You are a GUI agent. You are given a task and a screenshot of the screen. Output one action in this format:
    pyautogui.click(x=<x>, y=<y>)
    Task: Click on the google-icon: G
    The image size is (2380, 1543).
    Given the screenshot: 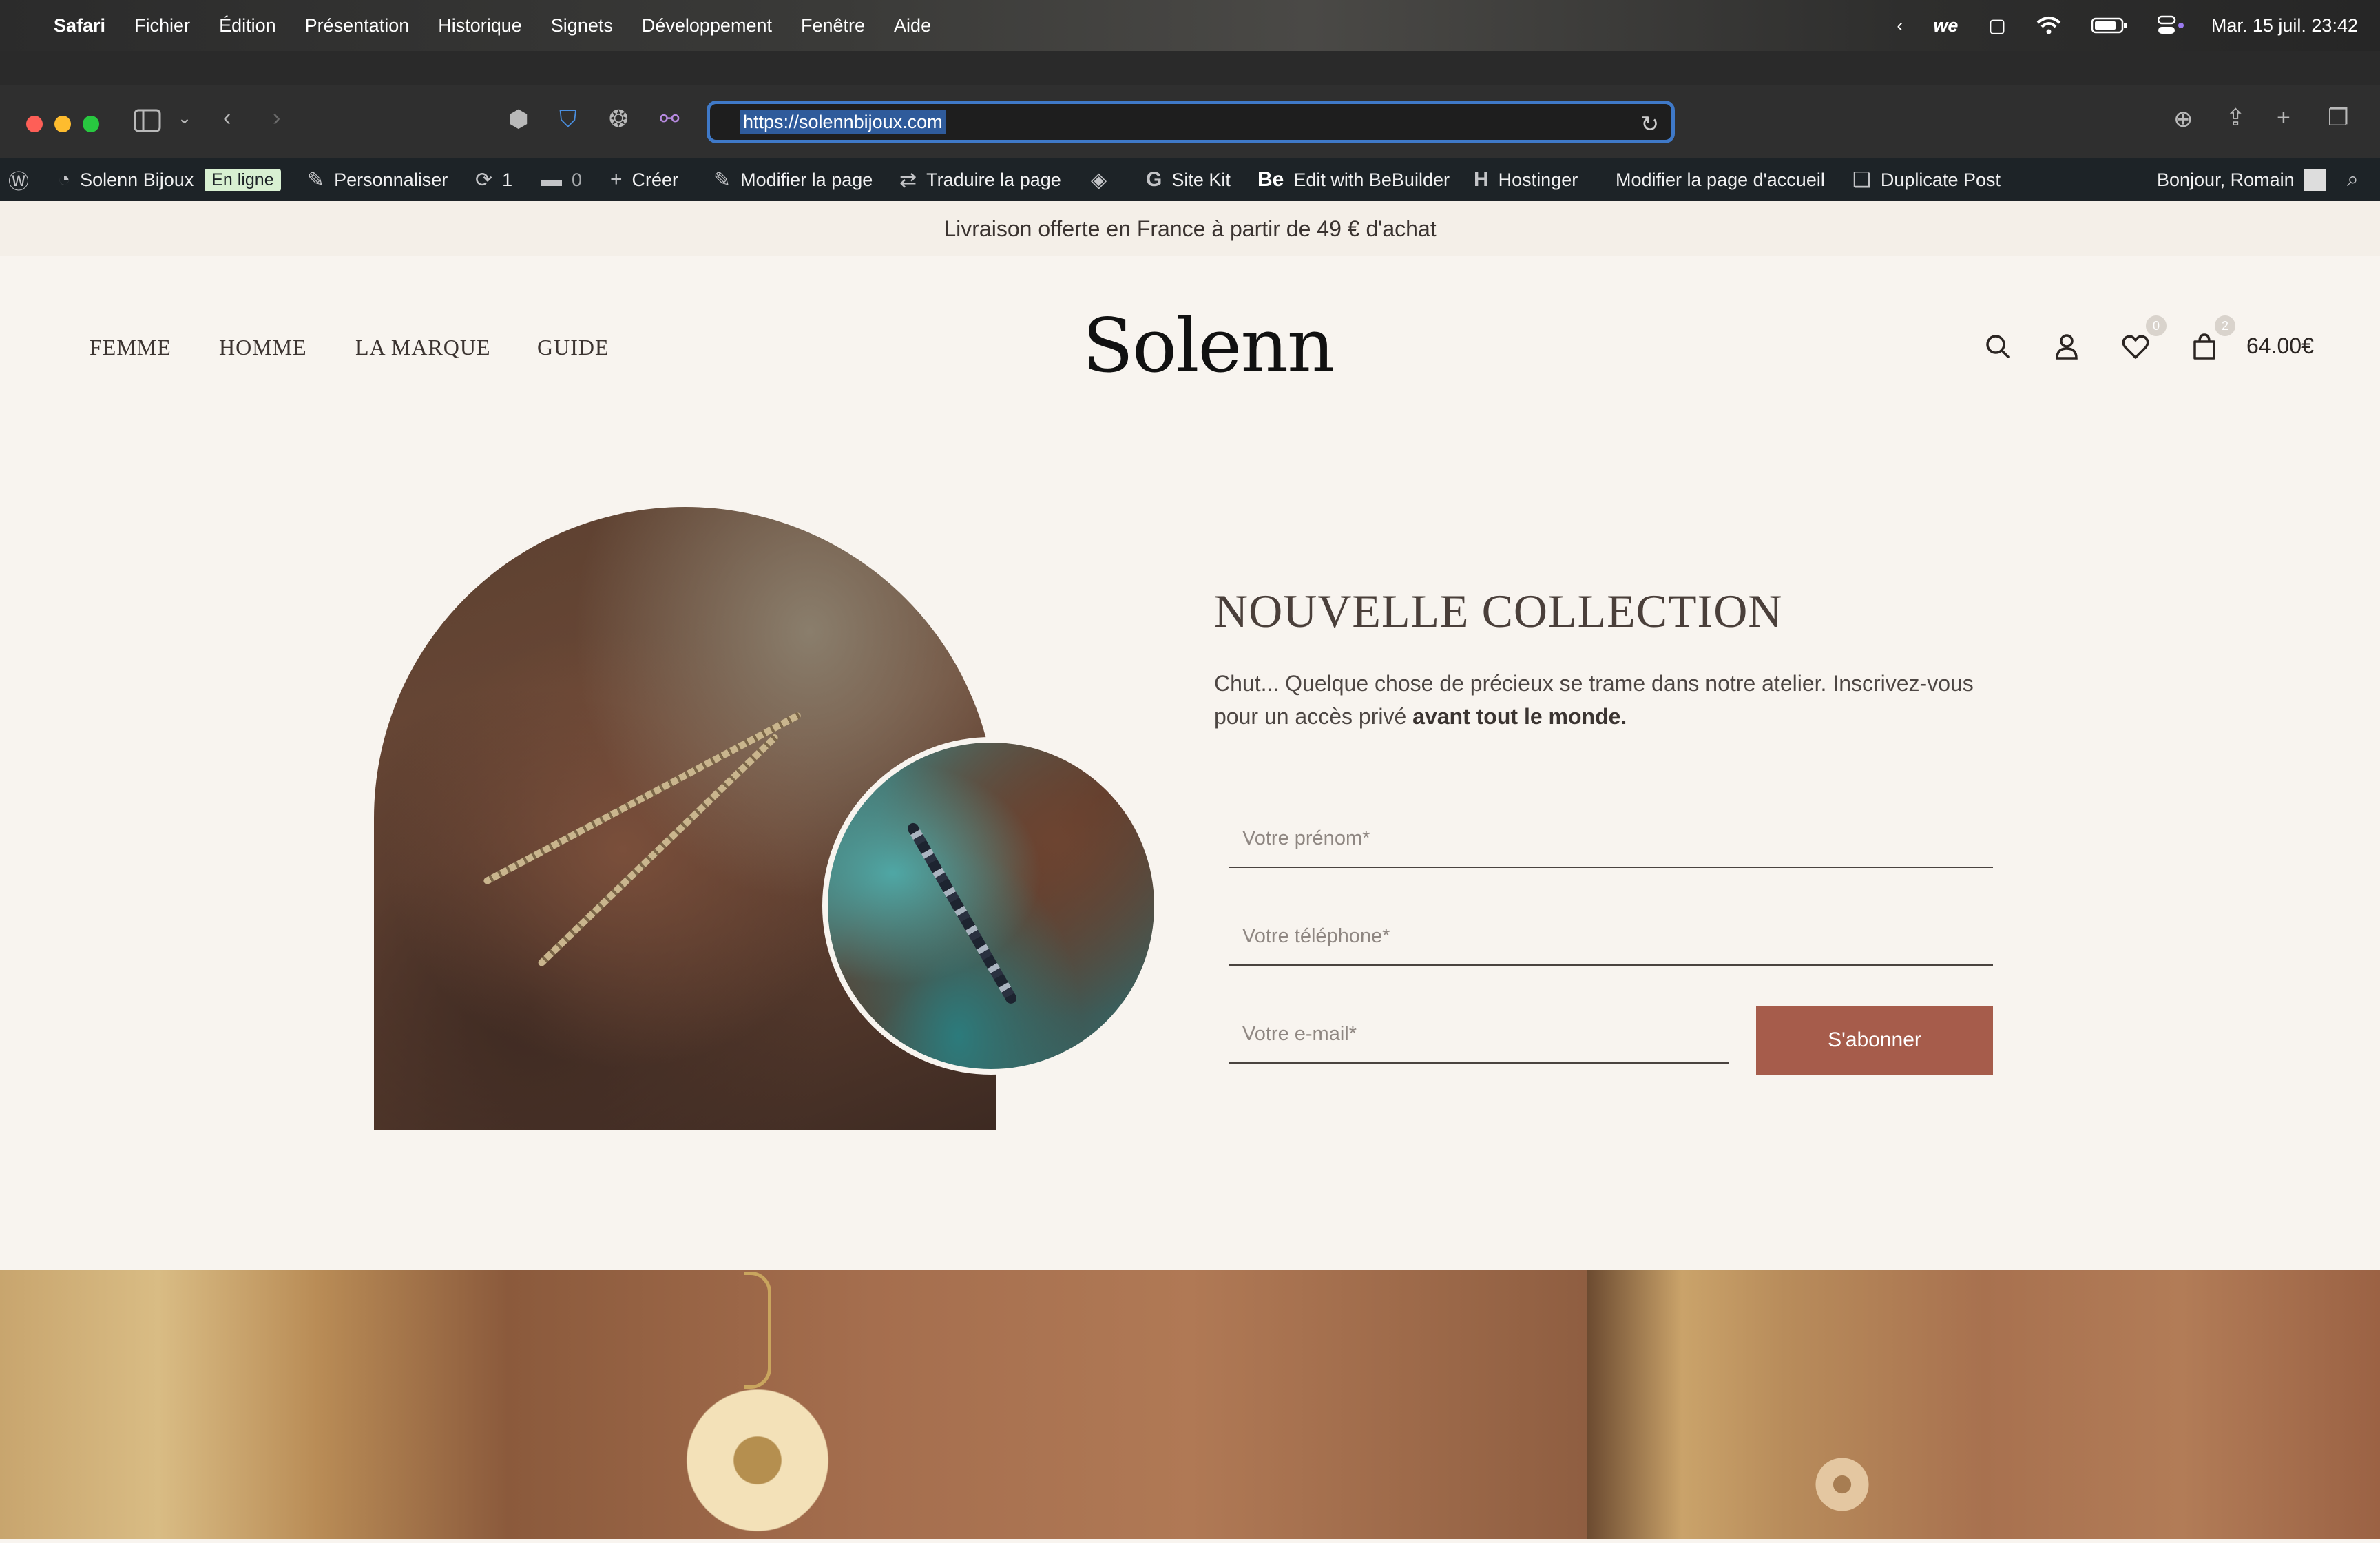 What is the action you would take?
    pyautogui.click(x=1154, y=180)
    